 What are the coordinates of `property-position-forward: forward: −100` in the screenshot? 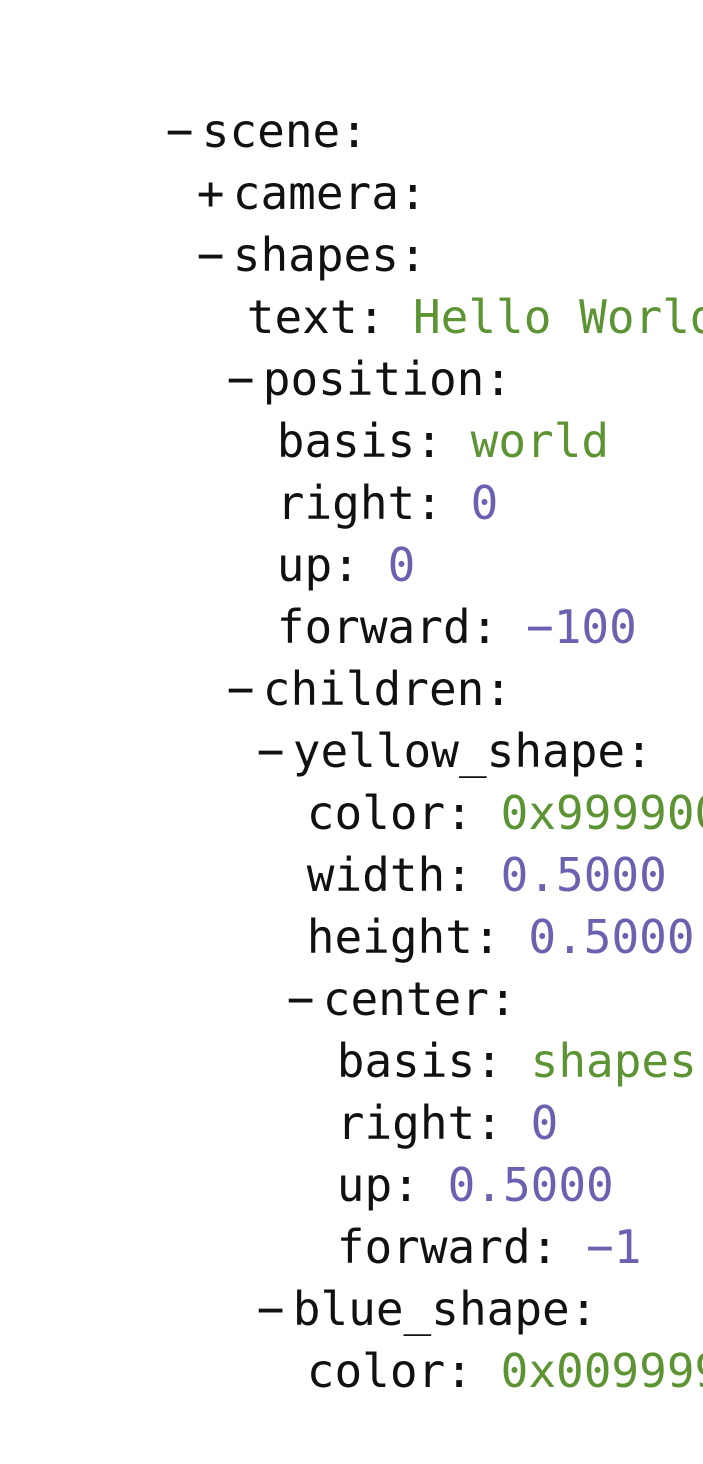 It's located at (351, 594).